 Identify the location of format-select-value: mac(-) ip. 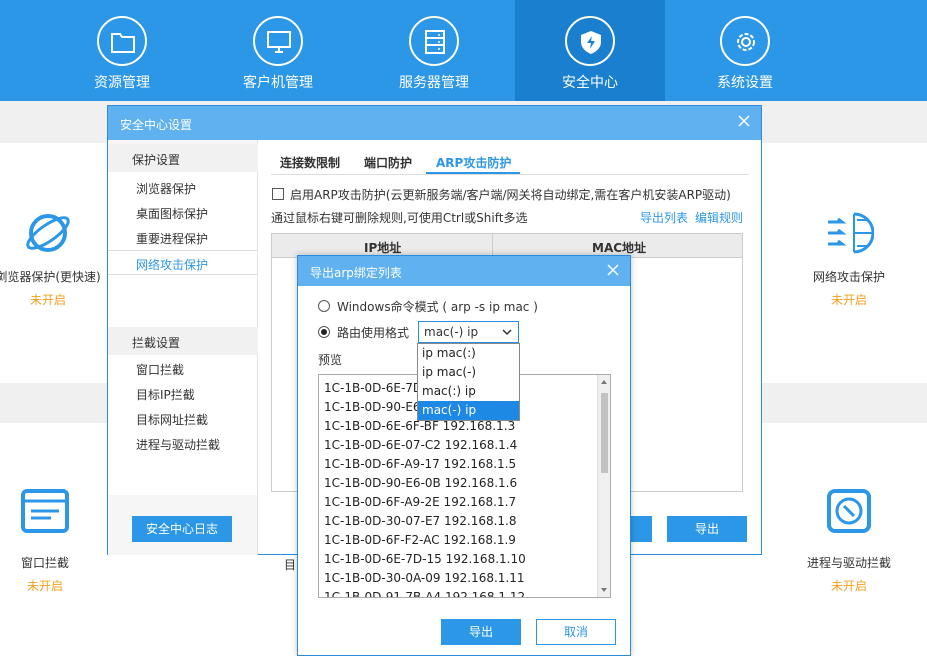
(451, 332).